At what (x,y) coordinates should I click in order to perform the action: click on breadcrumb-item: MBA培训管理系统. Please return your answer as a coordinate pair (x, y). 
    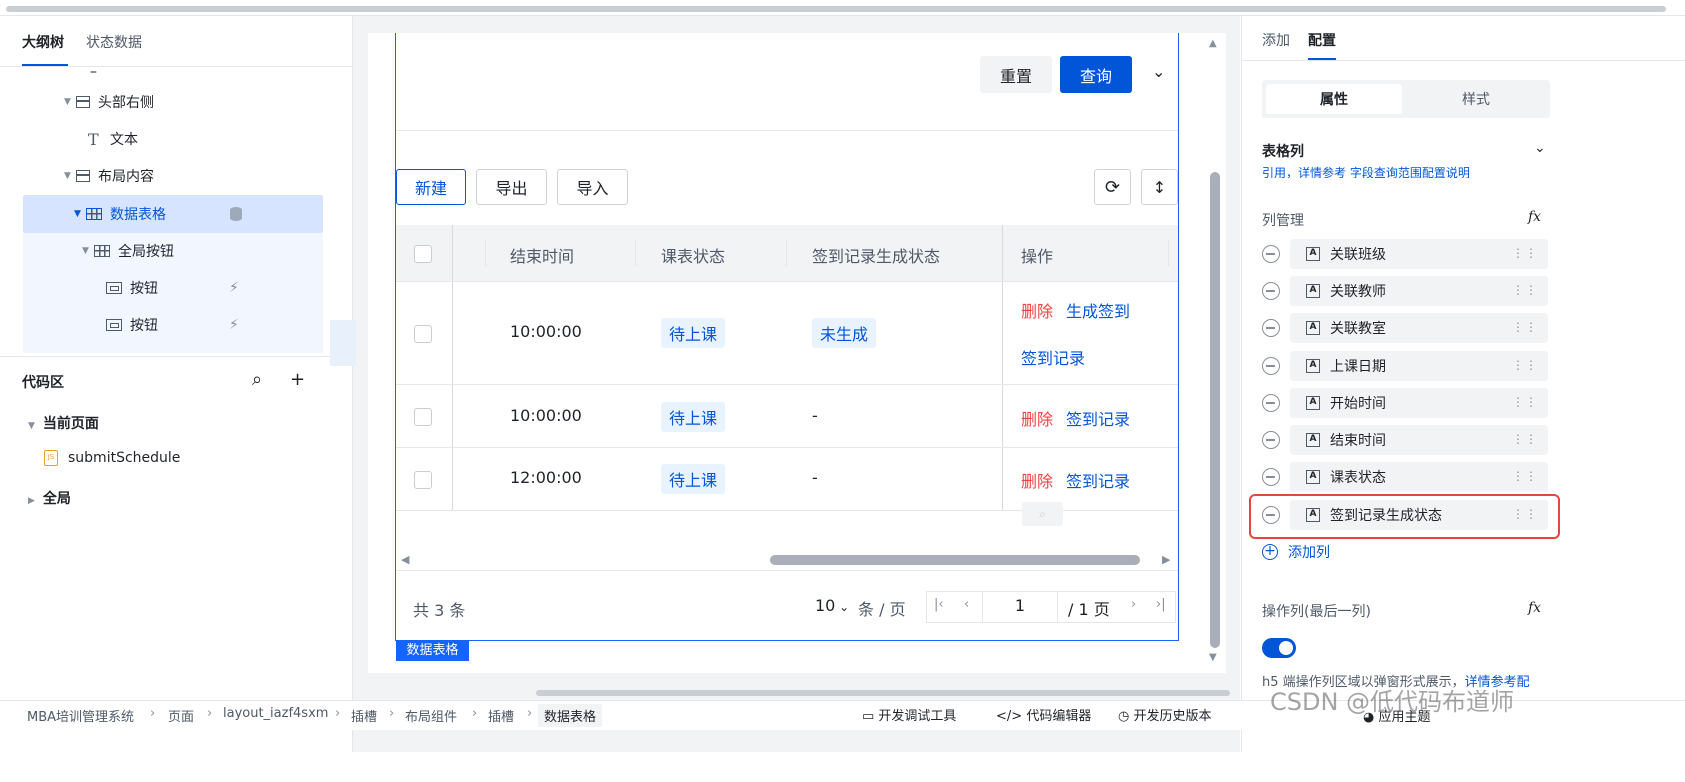
    Looking at the image, I should click on (80, 715).